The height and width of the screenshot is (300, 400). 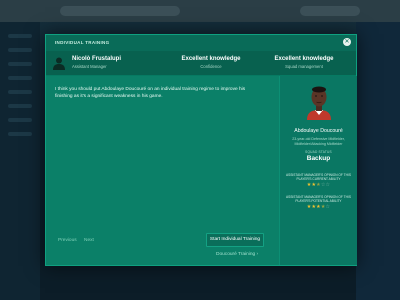 I want to click on player-training-link: Doucouré Training ›, so click(x=237, y=254).